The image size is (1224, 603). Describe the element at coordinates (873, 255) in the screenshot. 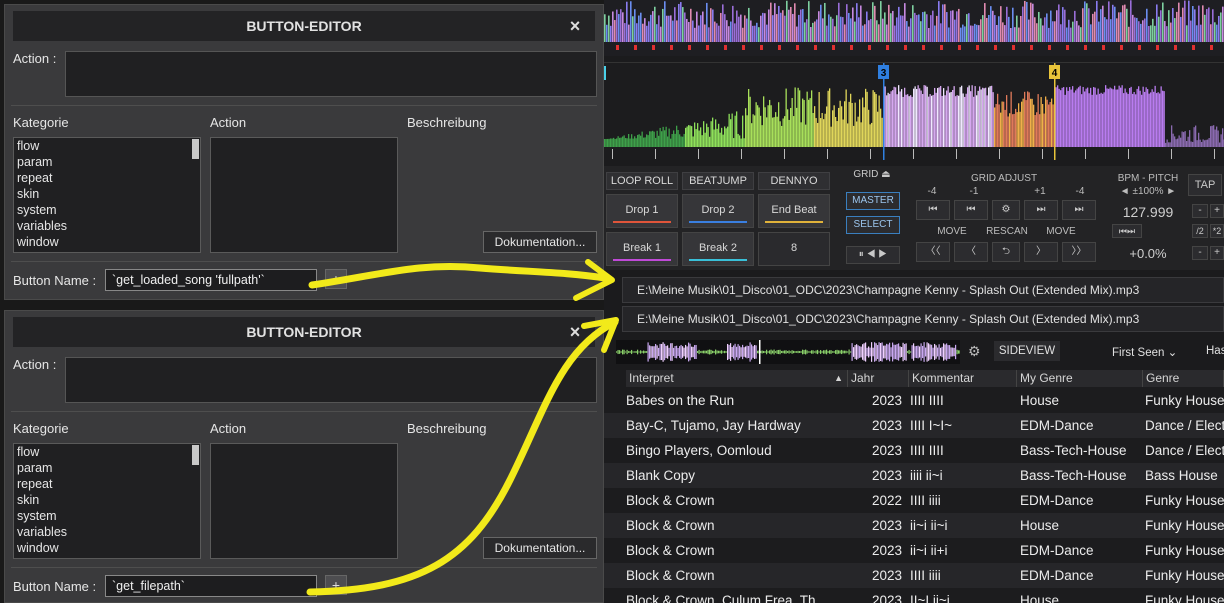

I see `transport-mini-controls: ⏸ ◀ ▶` at that location.